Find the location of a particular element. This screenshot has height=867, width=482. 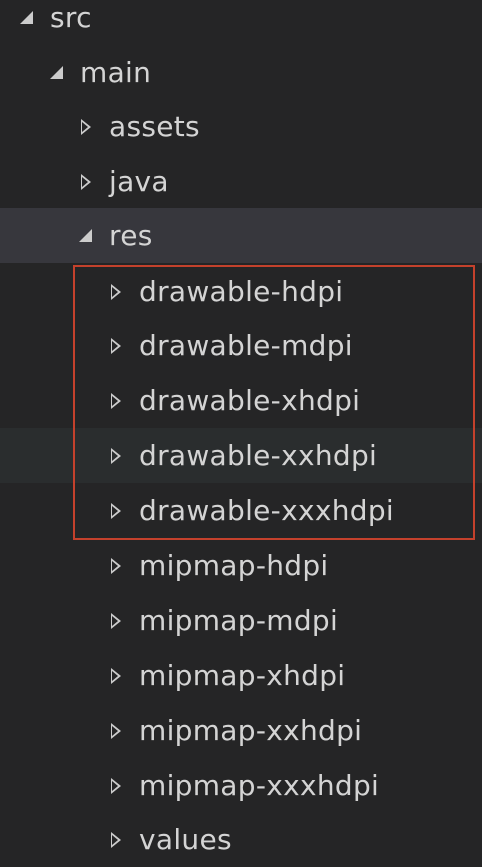

tree-item-label: java is located at coordinates (139, 181).